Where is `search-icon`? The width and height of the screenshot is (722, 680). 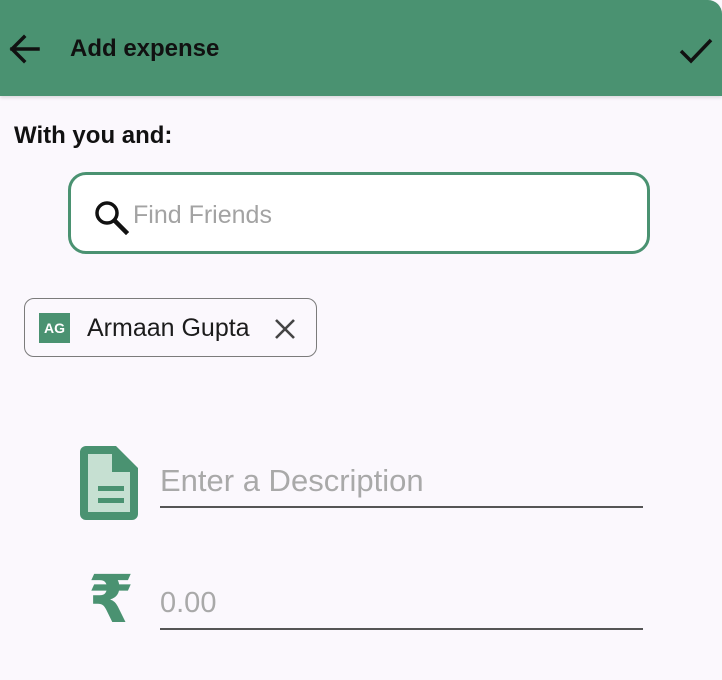
search-icon is located at coordinates (112, 218).